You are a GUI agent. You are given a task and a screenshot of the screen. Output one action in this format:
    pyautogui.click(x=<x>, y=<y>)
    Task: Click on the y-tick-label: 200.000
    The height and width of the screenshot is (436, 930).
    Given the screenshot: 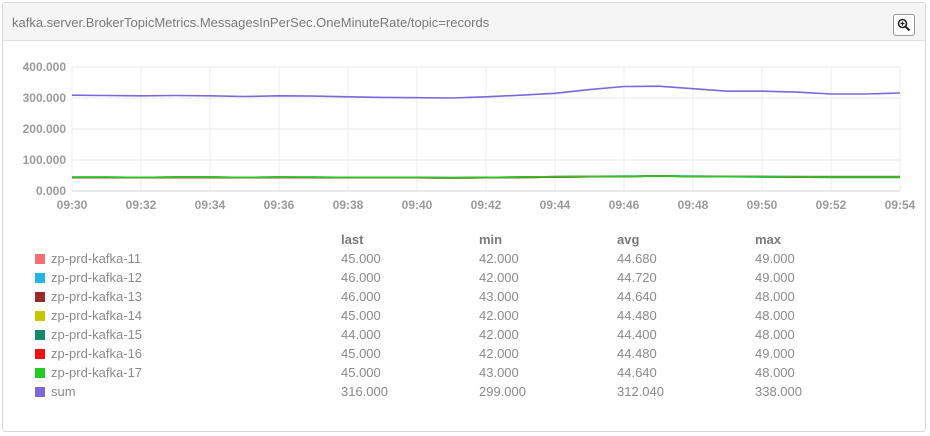 What is the action you would take?
    pyautogui.click(x=45, y=129)
    